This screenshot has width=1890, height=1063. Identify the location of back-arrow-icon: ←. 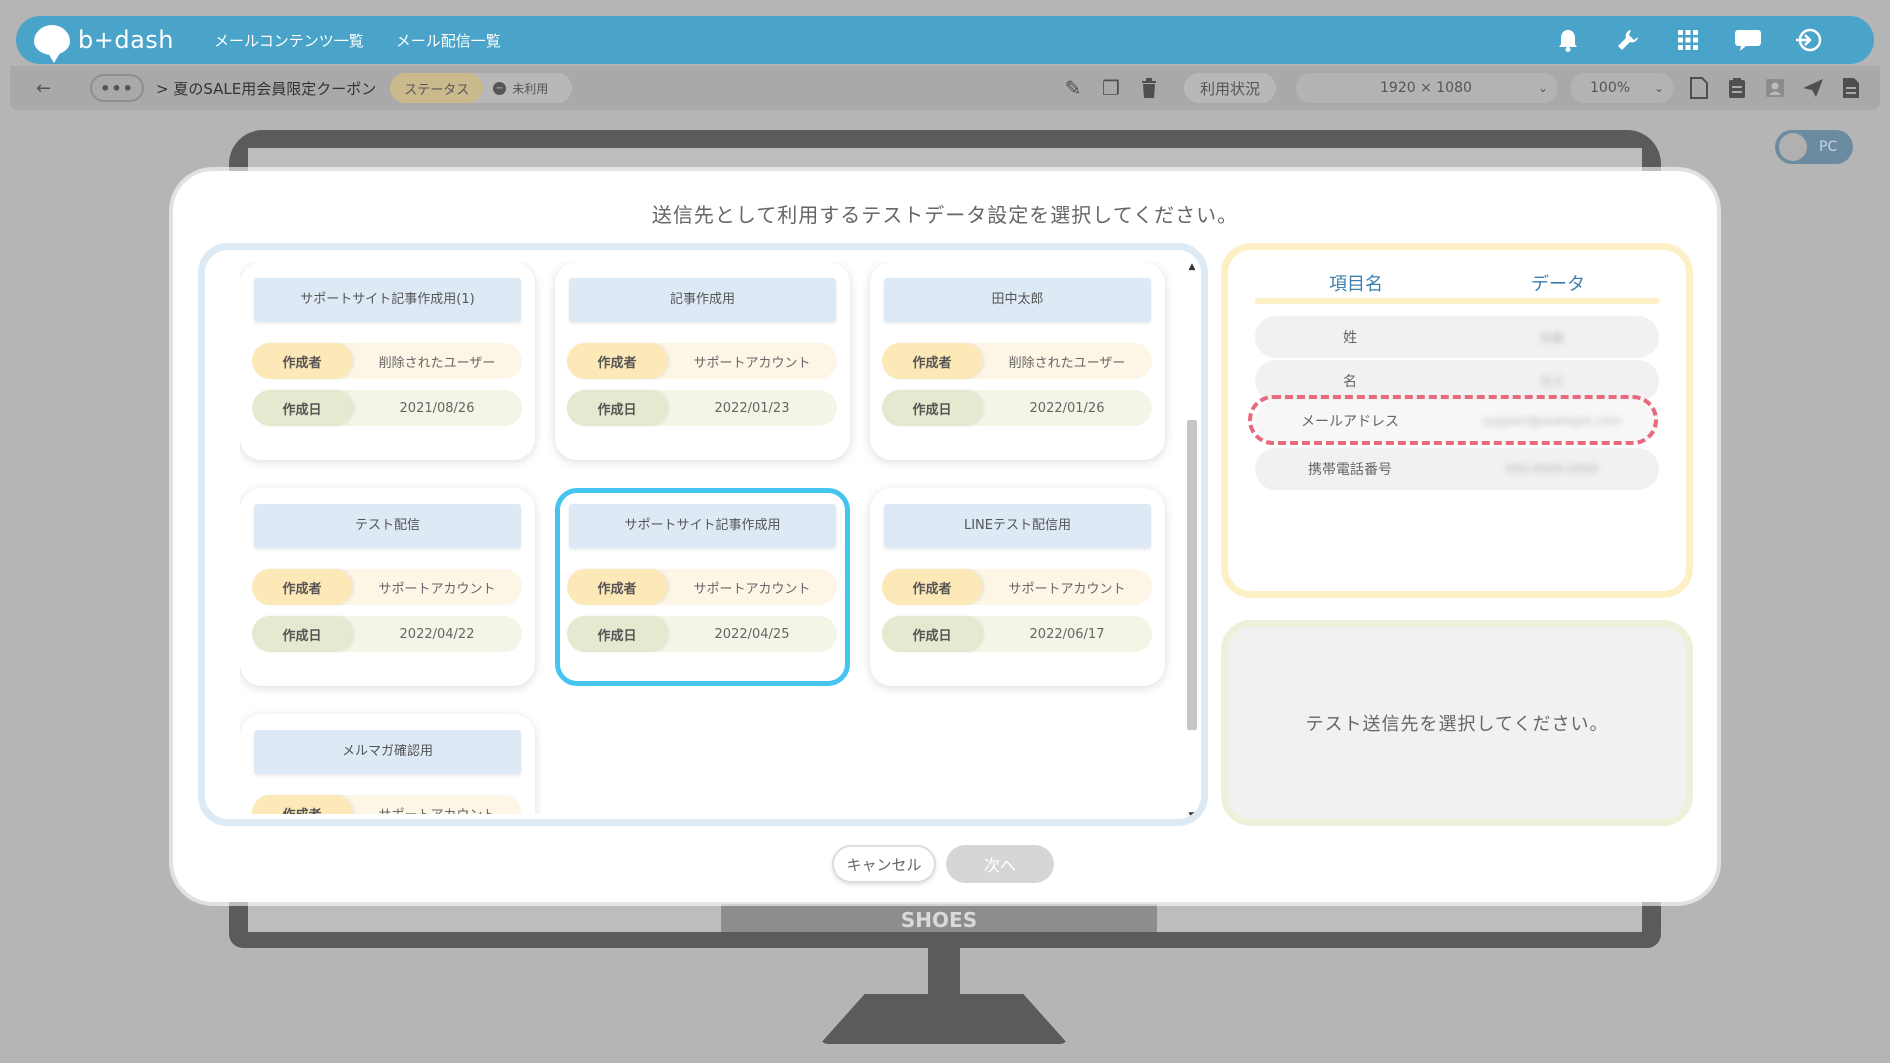
(48, 88).